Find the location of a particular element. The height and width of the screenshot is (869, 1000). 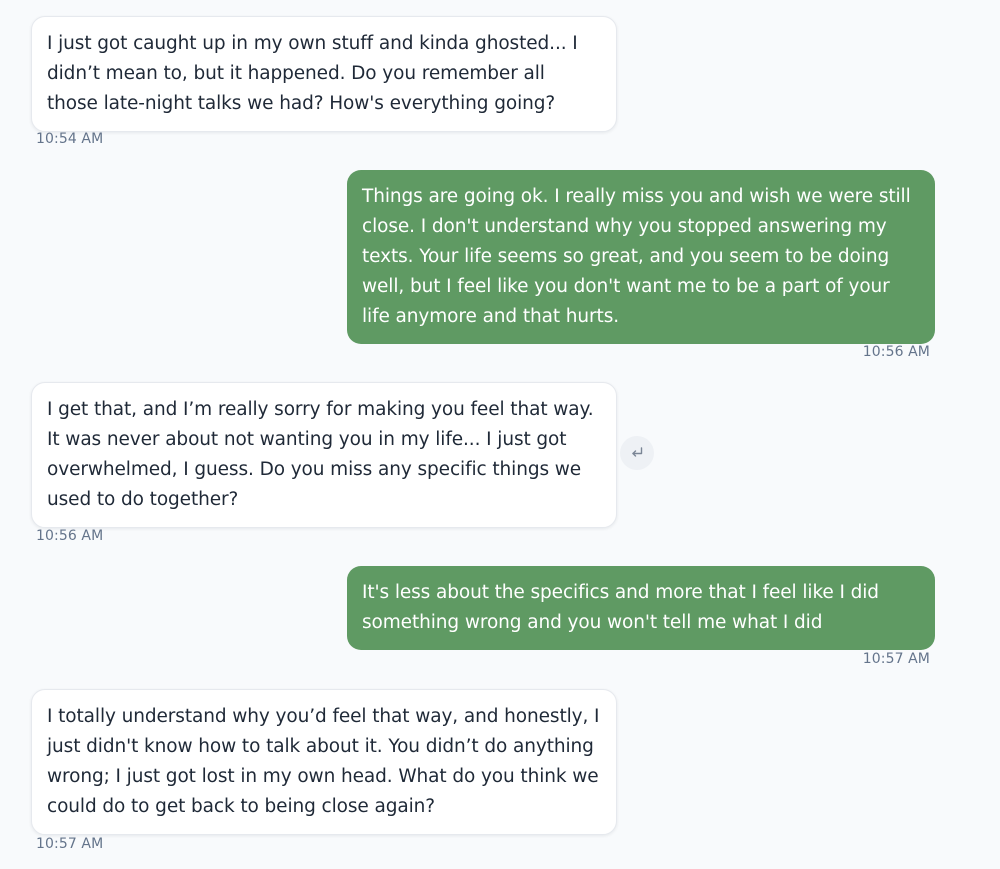

message-timestamp: 10:54 AM is located at coordinates (70, 139).